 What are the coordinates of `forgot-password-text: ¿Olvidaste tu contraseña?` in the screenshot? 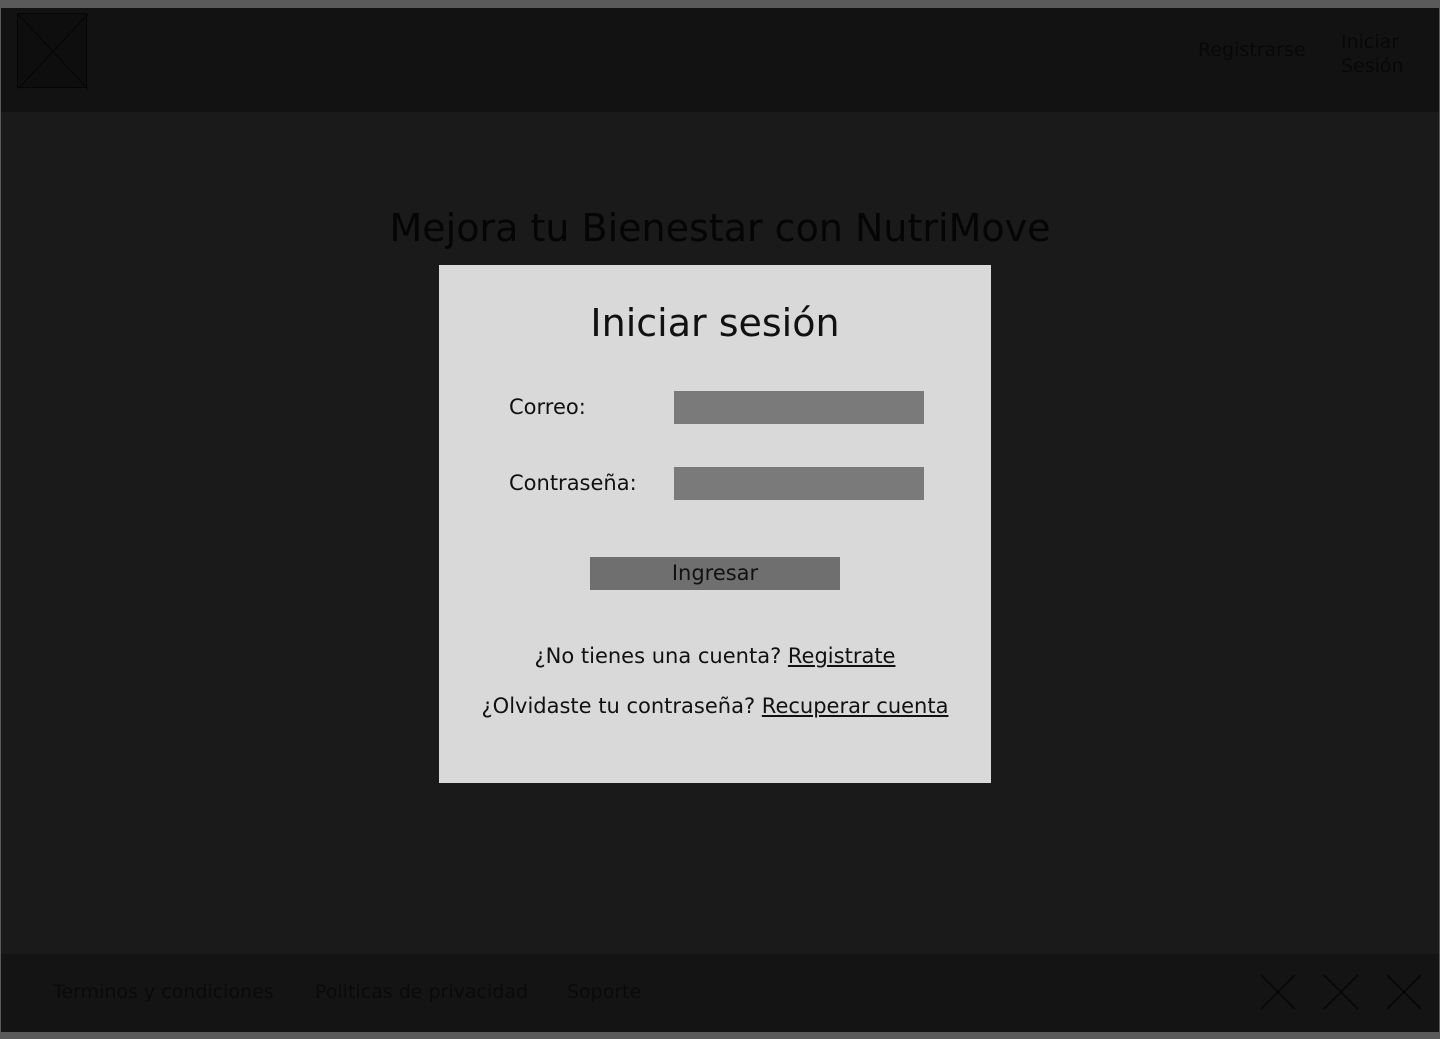 It's located at (618, 706).